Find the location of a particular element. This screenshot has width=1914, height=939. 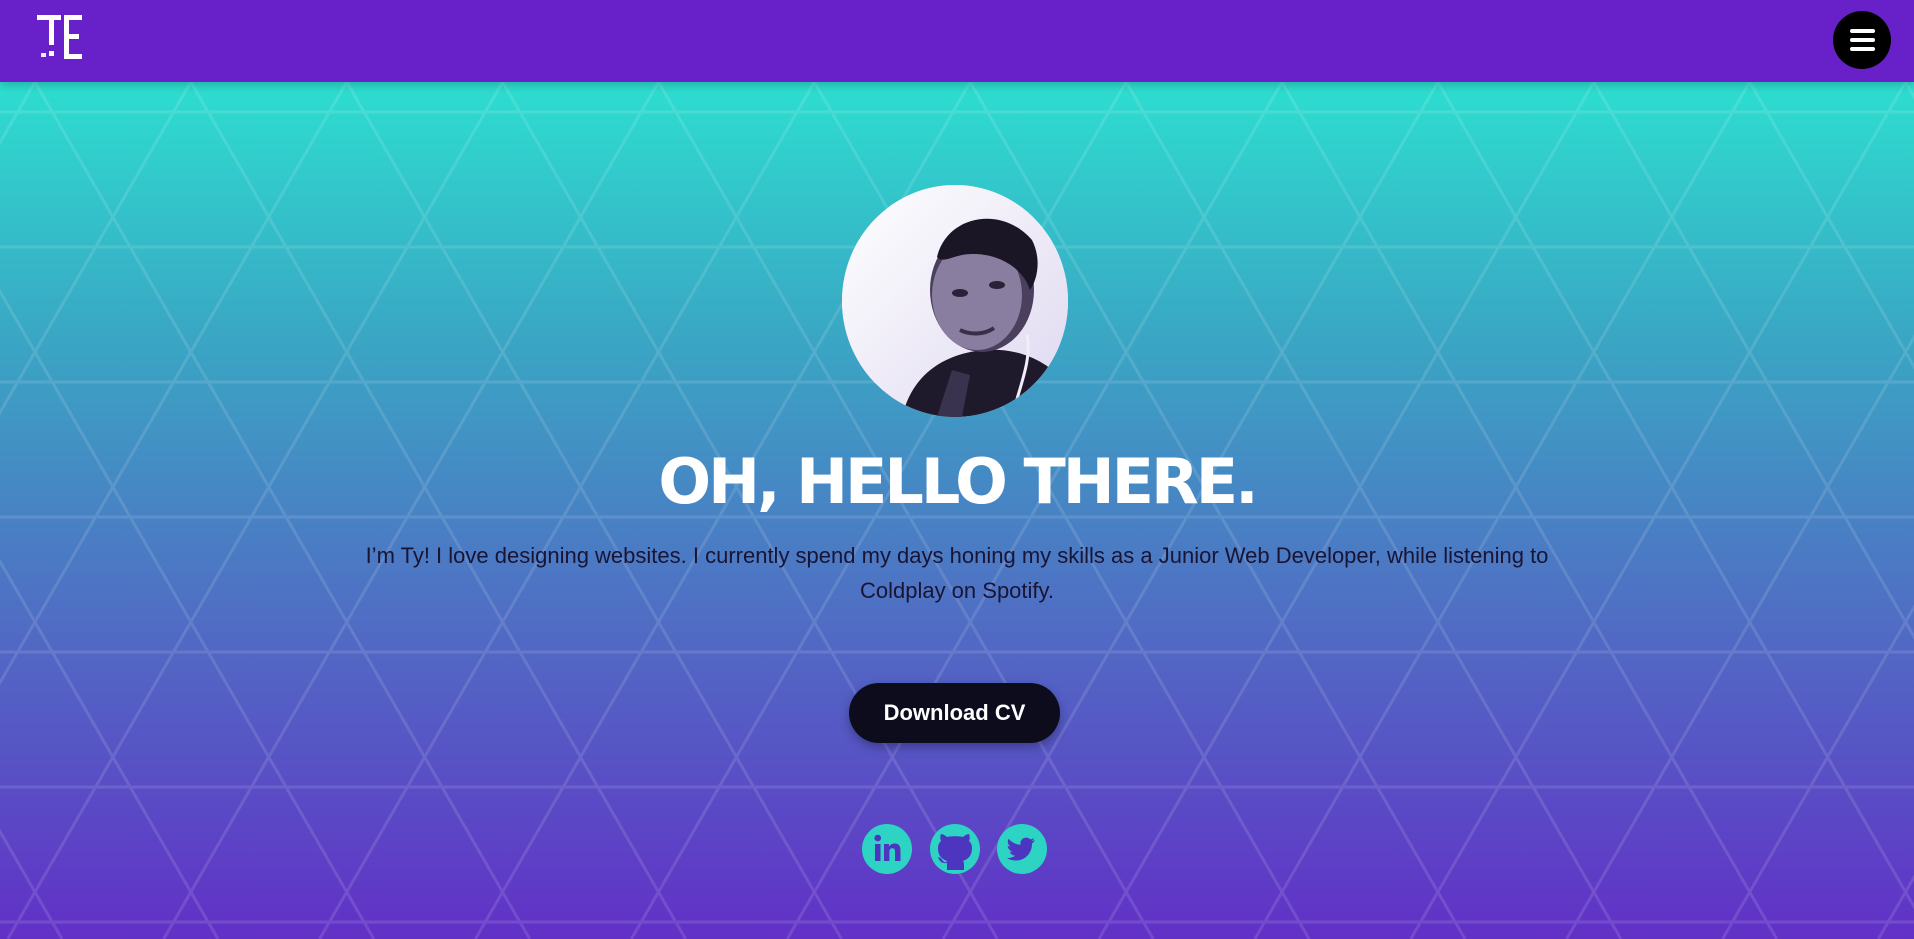

download-cv-button: Download CV is located at coordinates (954, 713).